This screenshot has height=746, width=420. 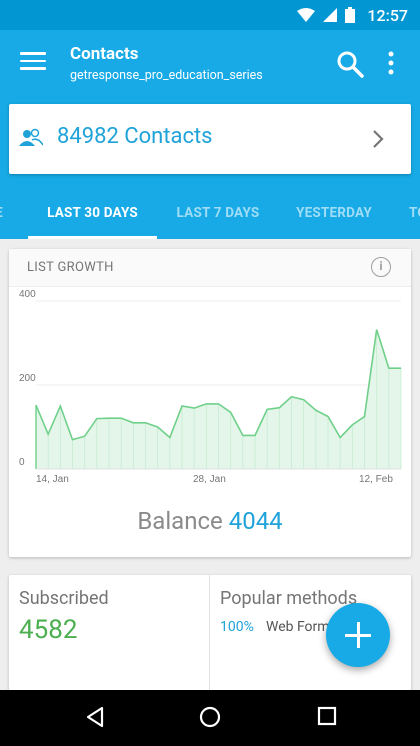 What do you see at coordinates (306, 15) in the screenshot?
I see `wifi-icon` at bounding box center [306, 15].